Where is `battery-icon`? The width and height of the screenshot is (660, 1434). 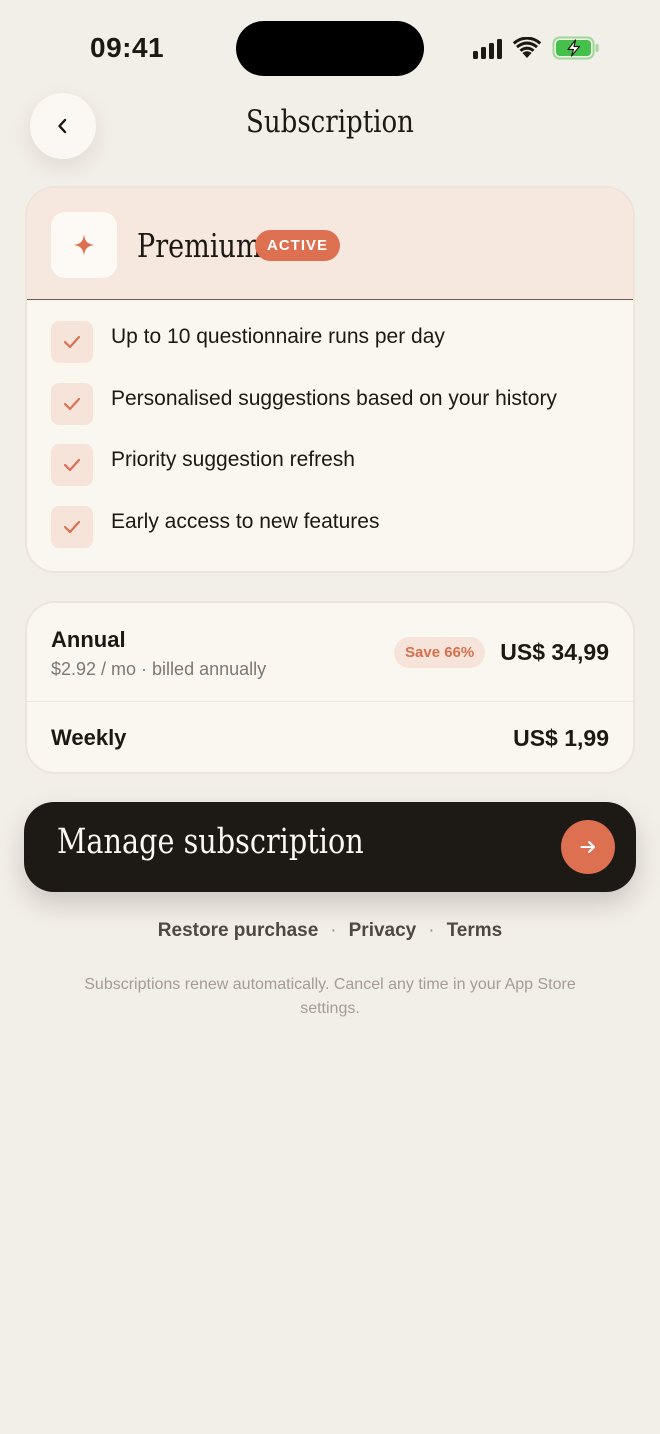
battery-icon is located at coordinates (575, 48).